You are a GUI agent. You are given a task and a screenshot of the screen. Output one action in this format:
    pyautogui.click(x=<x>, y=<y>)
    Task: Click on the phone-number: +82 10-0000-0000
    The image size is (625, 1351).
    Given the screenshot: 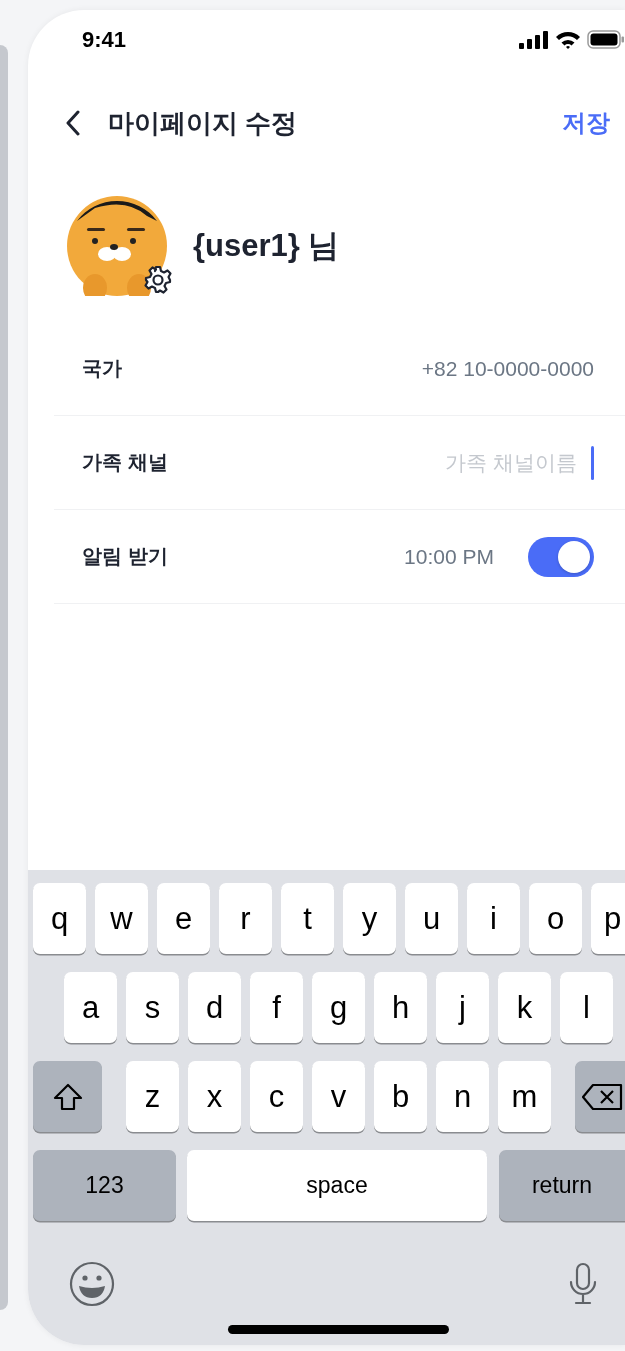 What is the action you would take?
    pyautogui.click(x=507, y=368)
    